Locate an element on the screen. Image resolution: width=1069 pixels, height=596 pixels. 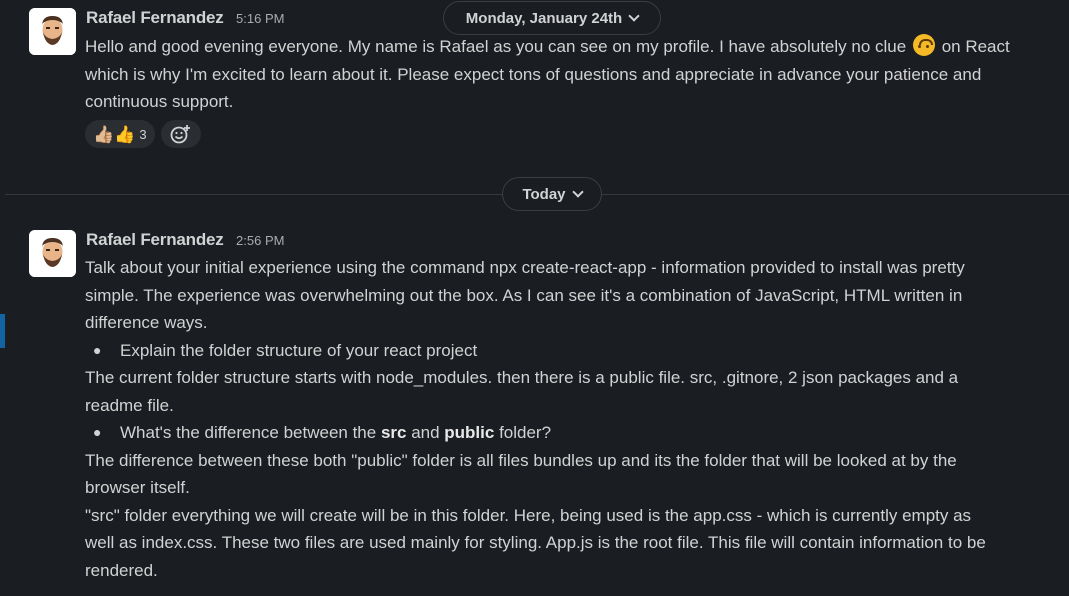
reaction-thumbs-up: 👍🏼👍 3 is located at coordinates (120, 134).